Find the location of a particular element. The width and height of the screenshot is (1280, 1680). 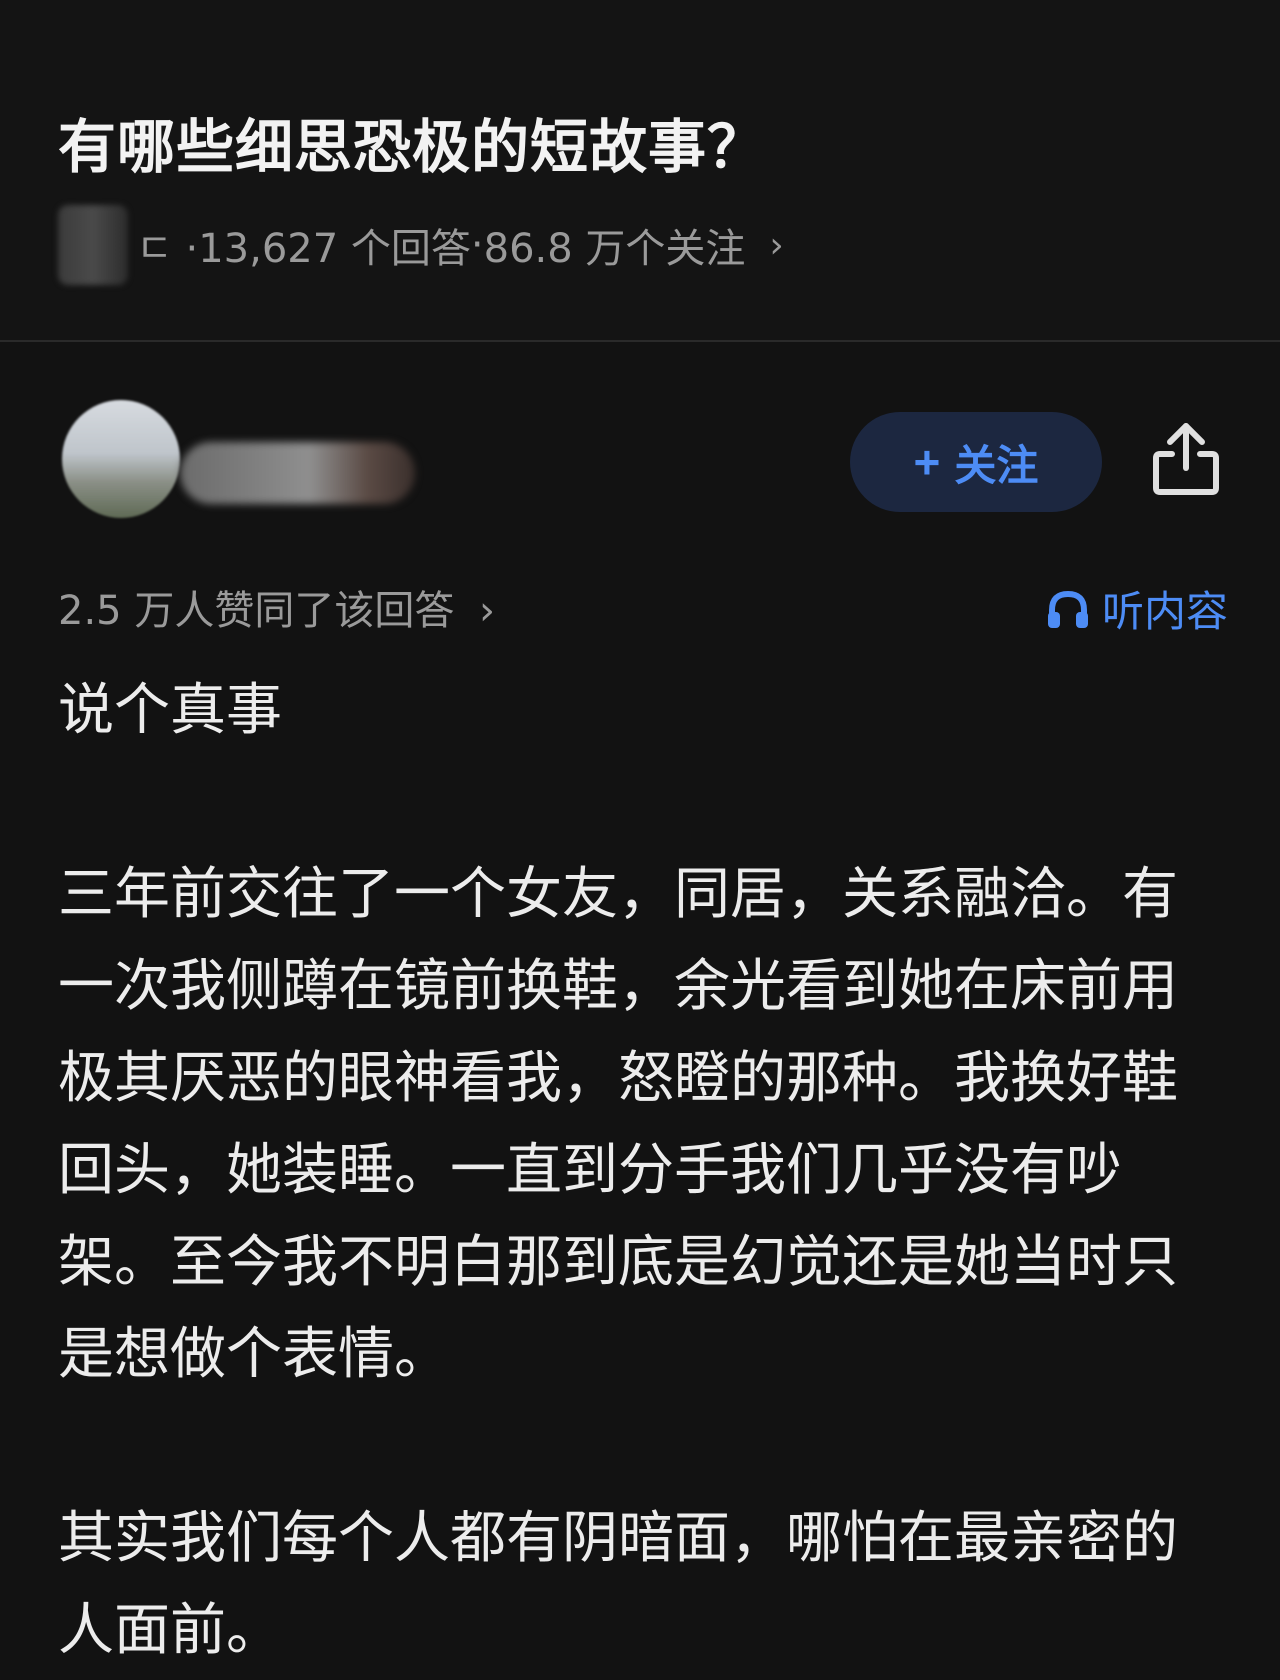

vote-summary: 2.5 万人赞同了该回答 › is located at coordinates (276, 607).